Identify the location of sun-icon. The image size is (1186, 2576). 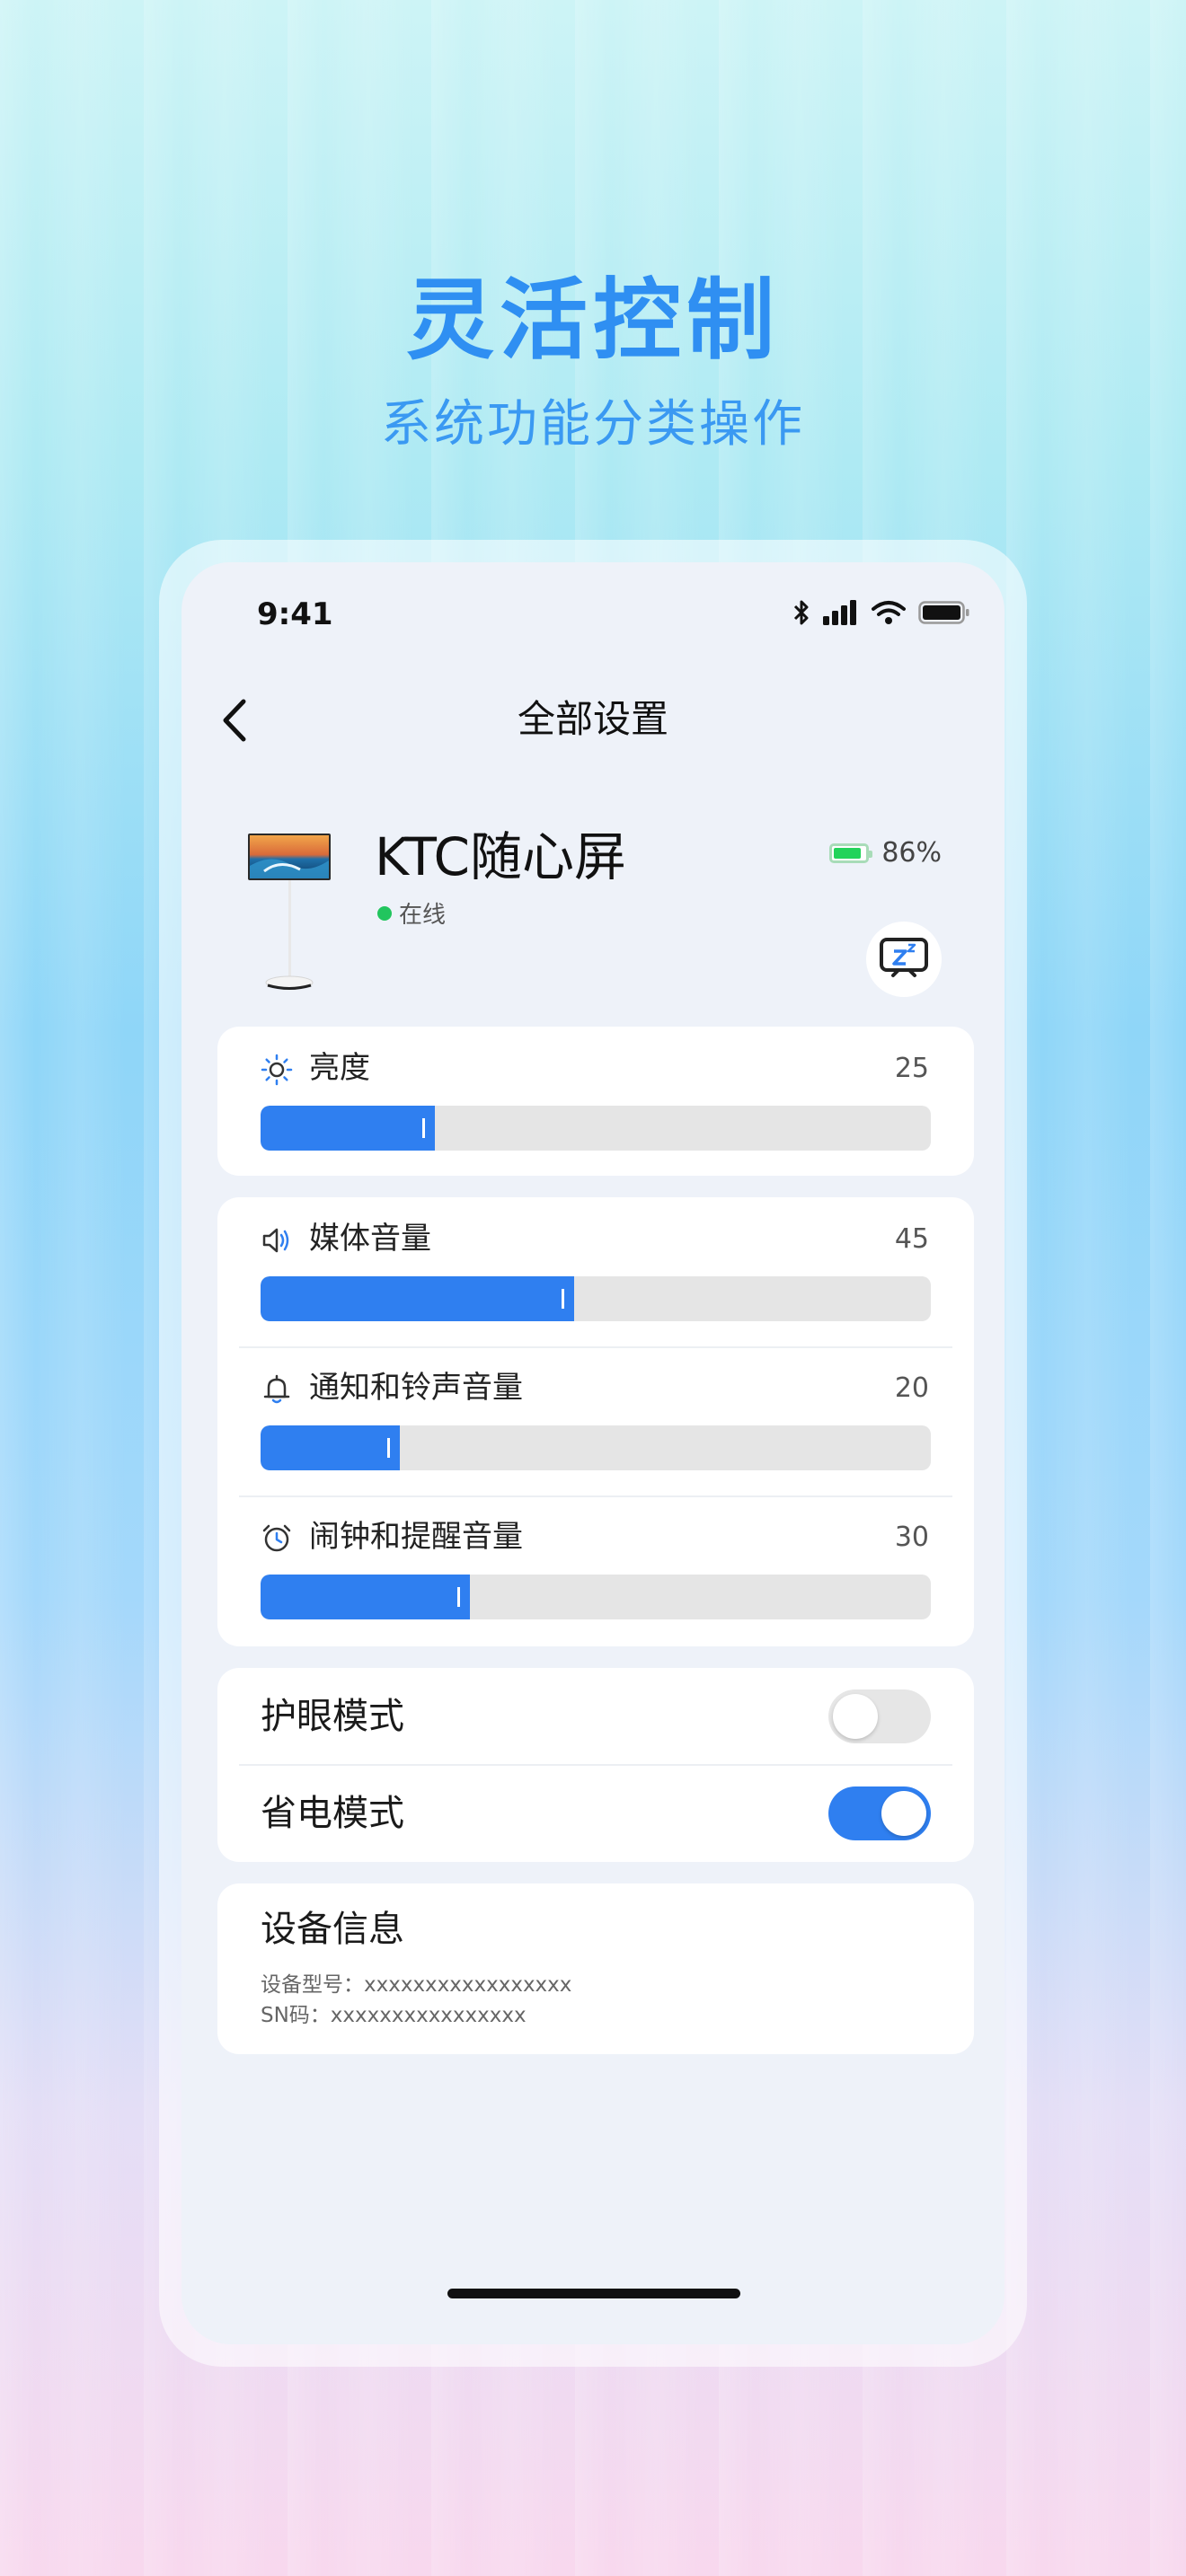
(277, 1070).